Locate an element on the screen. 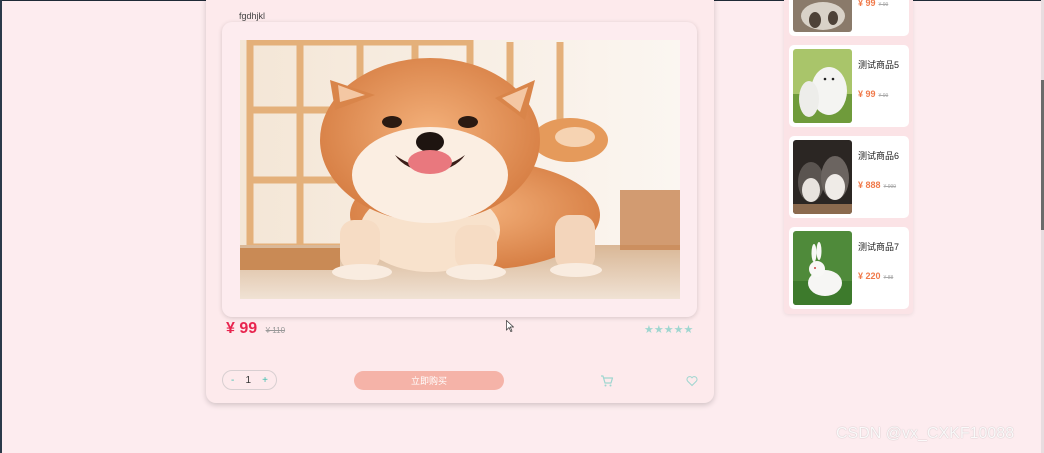 This screenshot has height=453, width=1044. heart-icon is located at coordinates (692, 381).